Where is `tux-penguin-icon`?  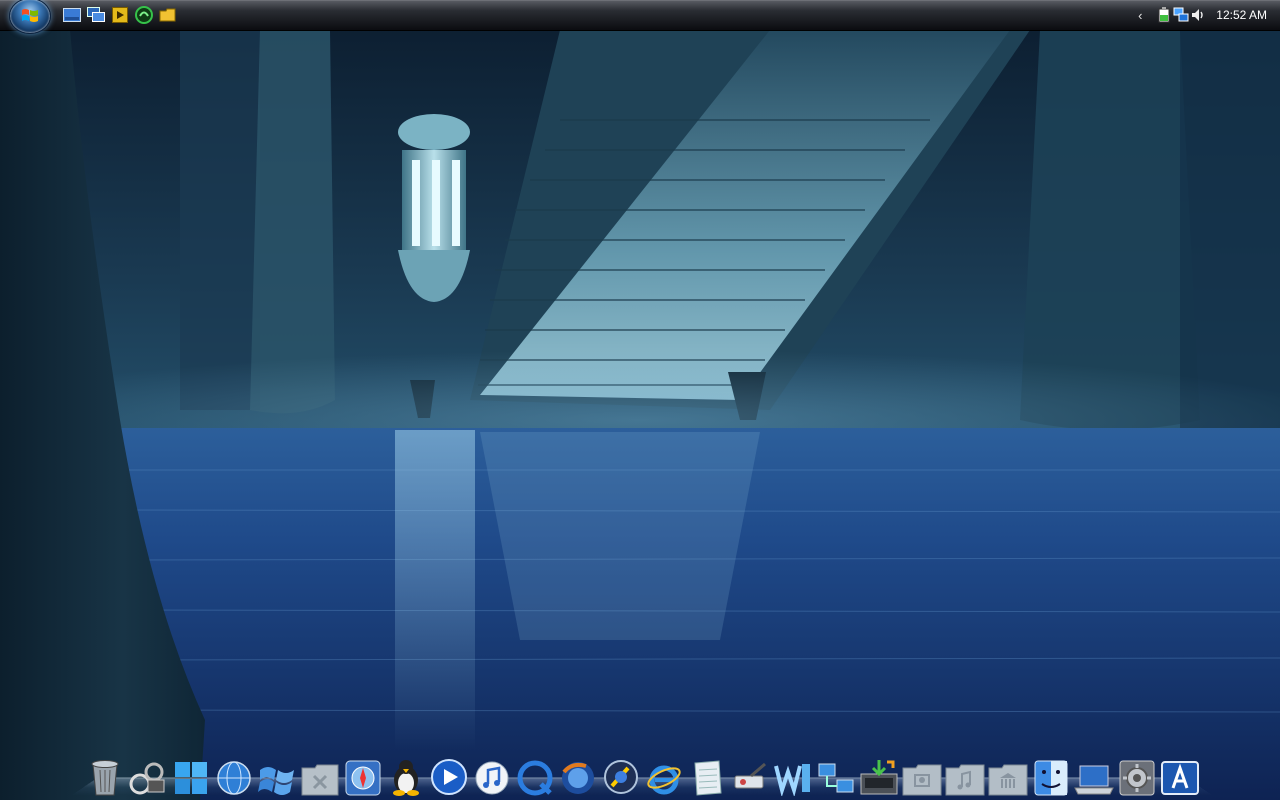
tux-penguin-icon is located at coordinates (406, 775).